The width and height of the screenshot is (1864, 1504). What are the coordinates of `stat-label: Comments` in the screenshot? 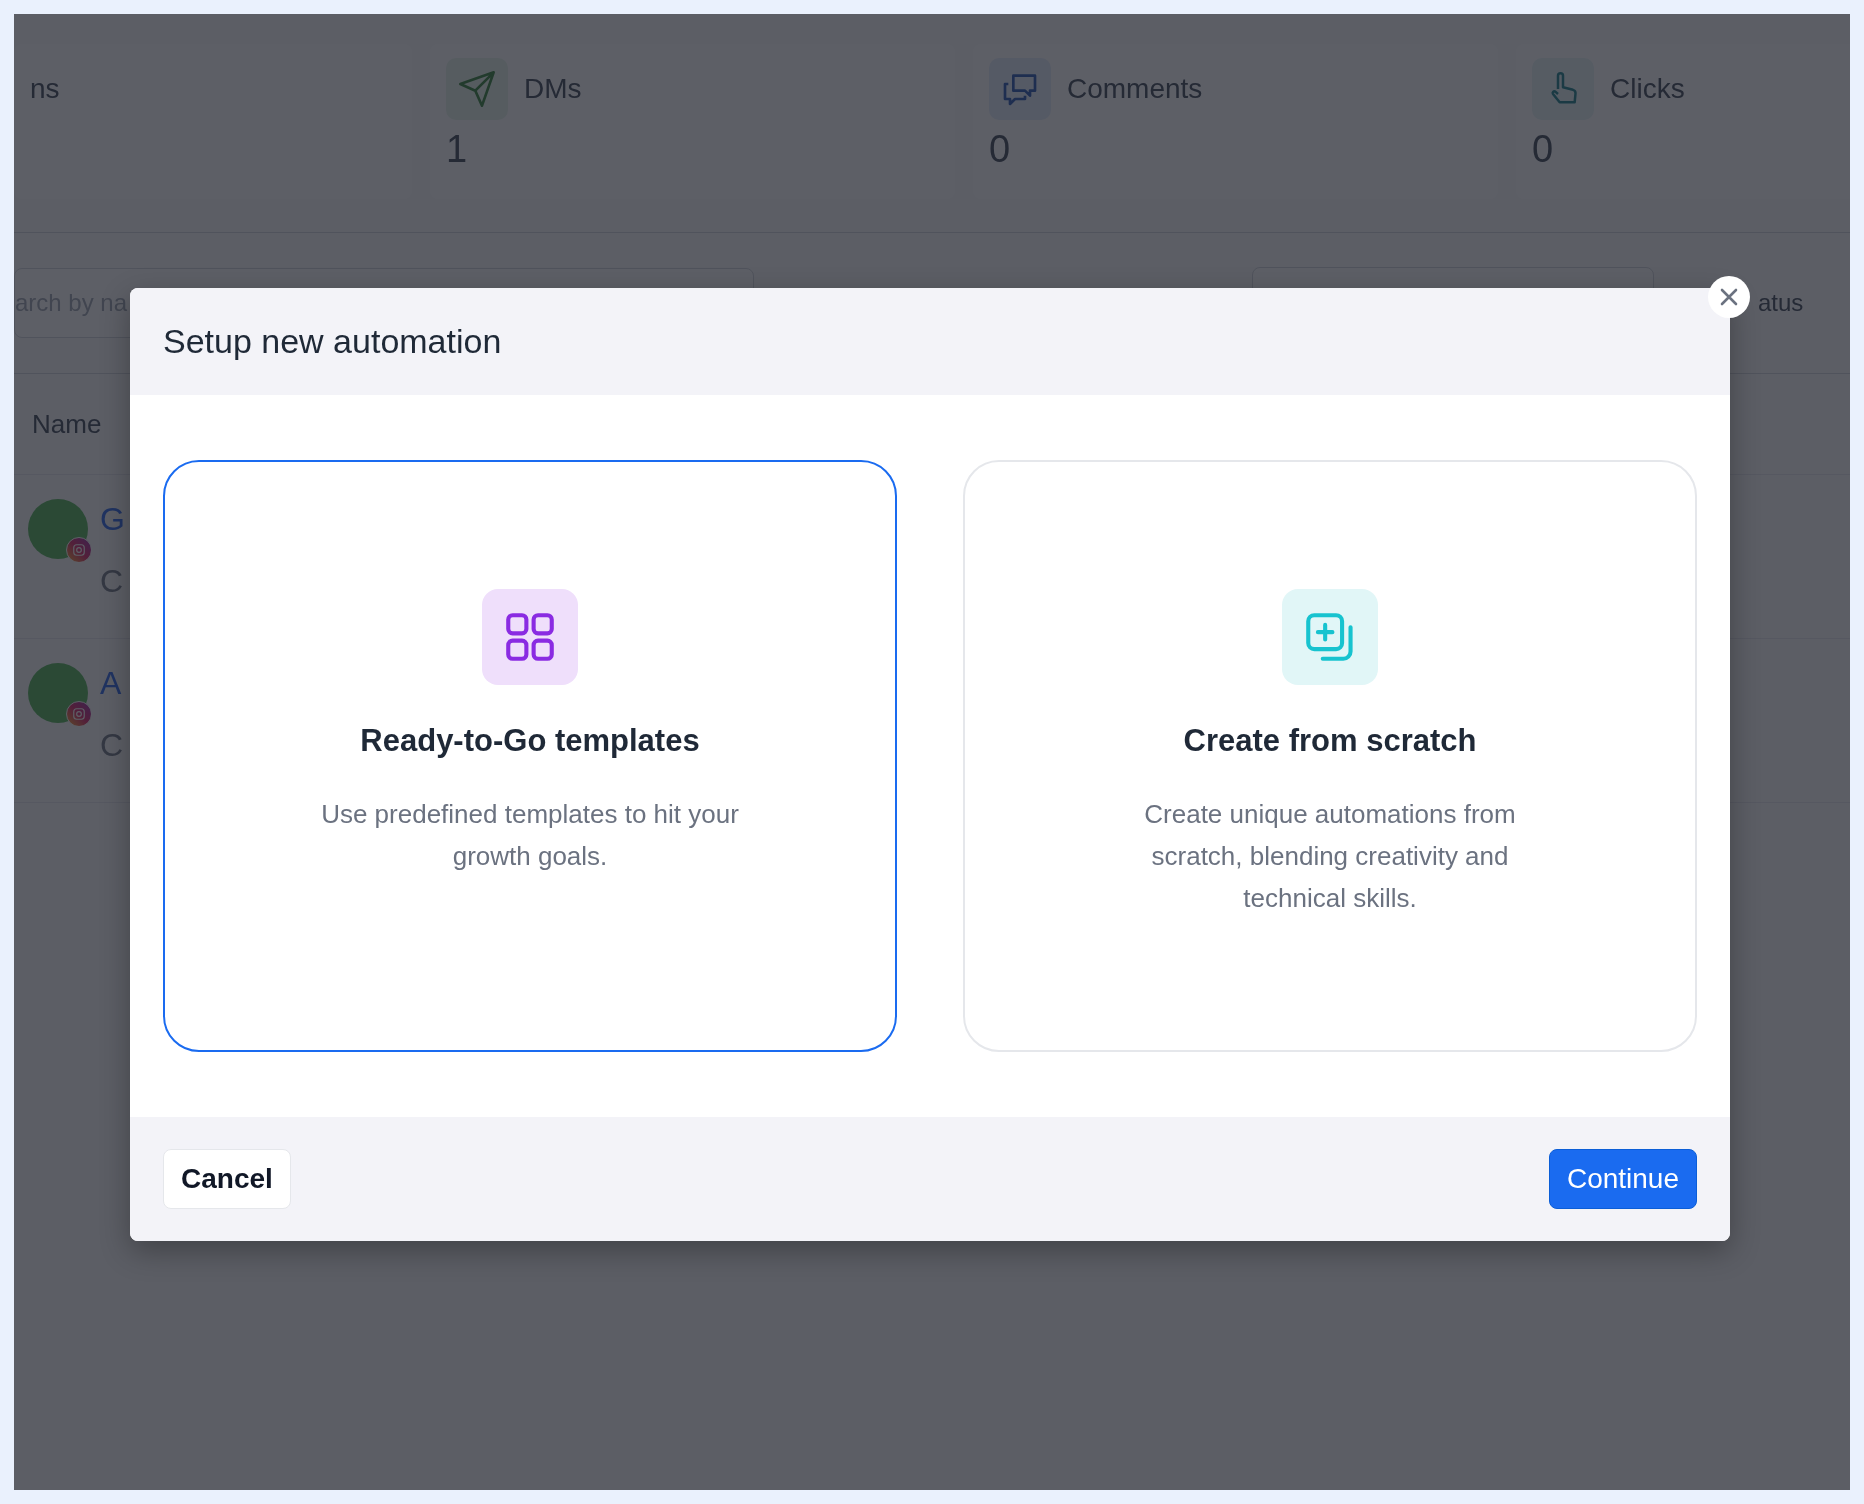 It's located at (1135, 89).